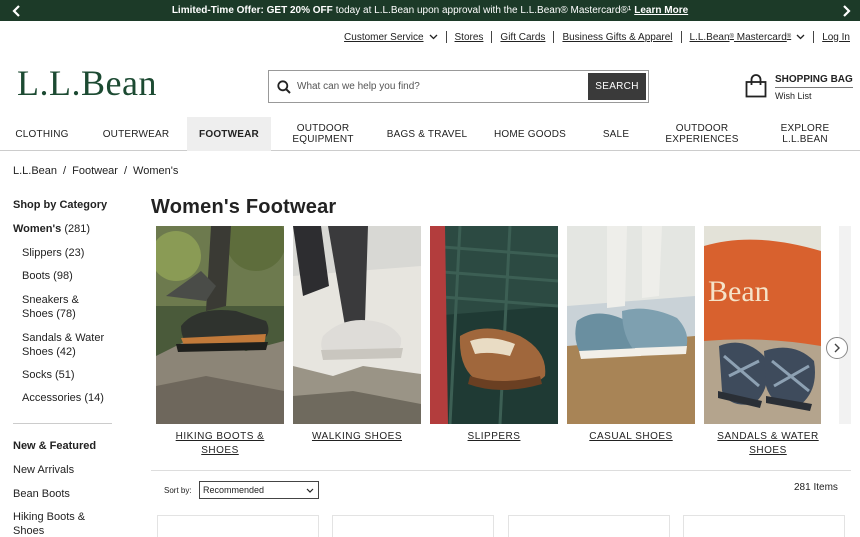 The width and height of the screenshot is (860, 537). What do you see at coordinates (41, 494) in the screenshot?
I see `sidebar-bean-boots: Bean Boots` at bounding box center [41, 494].